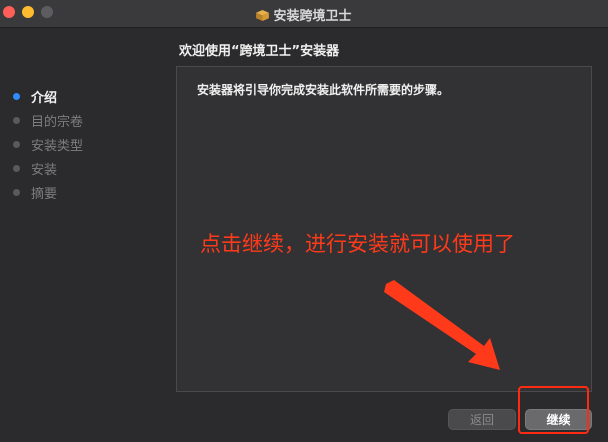  I want to click on window-title: 安装跨境卫士, so click(304, 14).